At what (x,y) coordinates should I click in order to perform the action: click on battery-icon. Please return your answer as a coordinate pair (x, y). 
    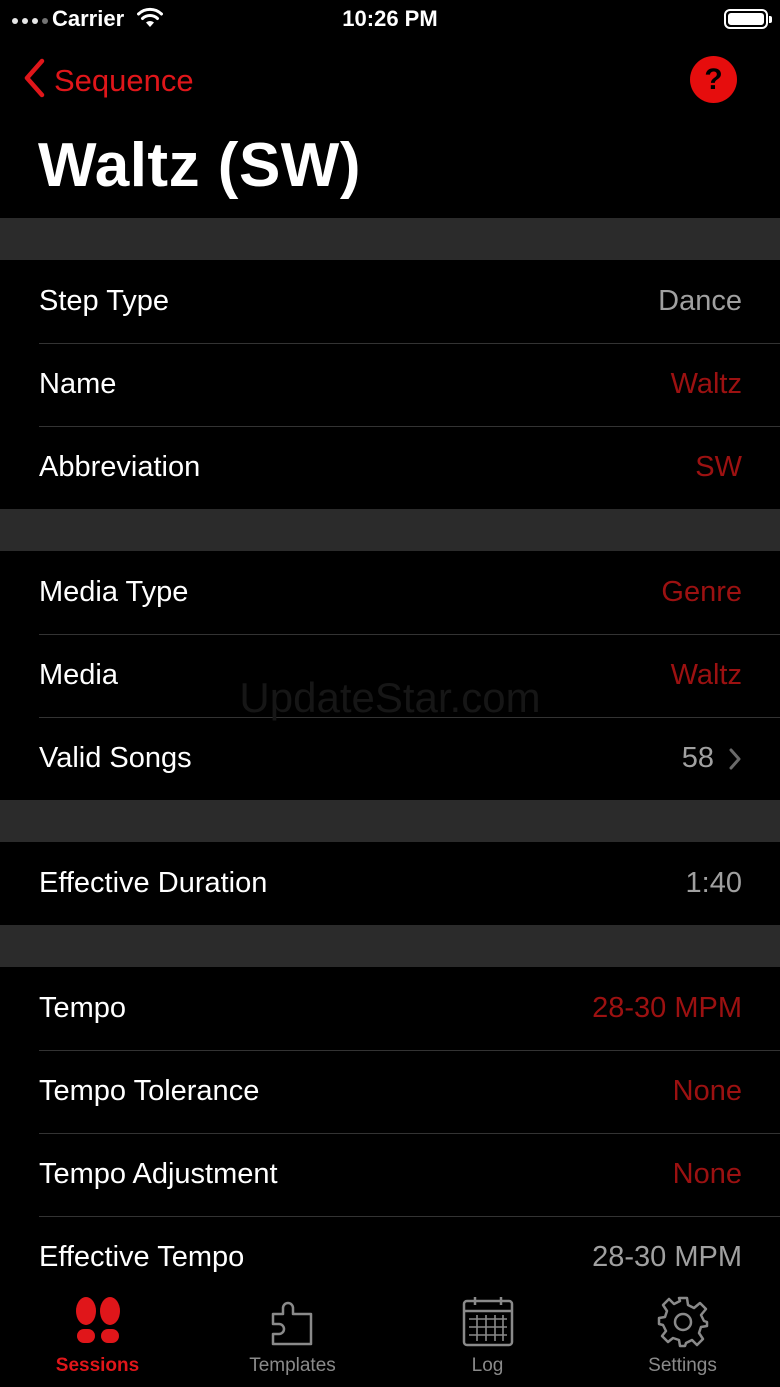
    Looking at the image, I should click on (748, 19).